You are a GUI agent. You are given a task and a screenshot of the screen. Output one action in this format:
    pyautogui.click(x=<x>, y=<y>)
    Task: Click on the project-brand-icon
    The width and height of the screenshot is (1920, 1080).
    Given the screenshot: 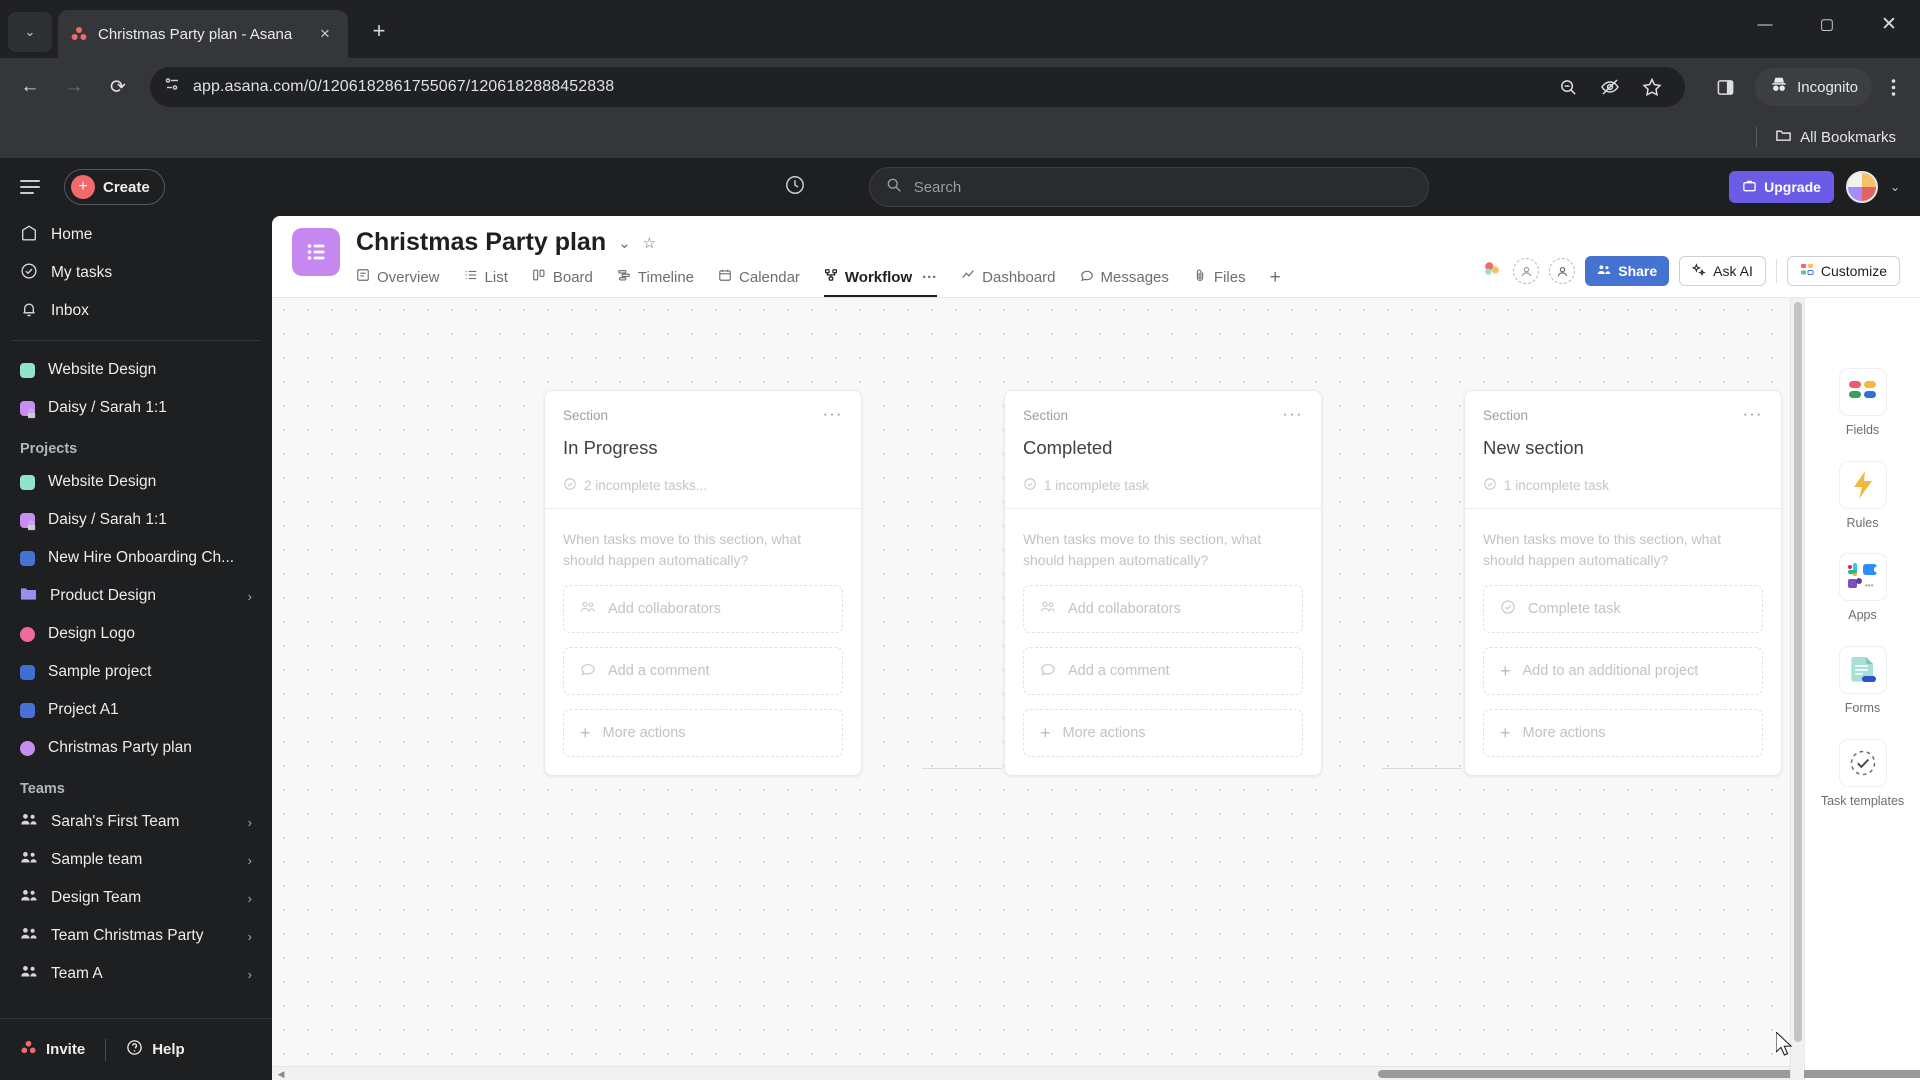 What is the action you would take?
    pyautogui.click(x=1492, y=271)
    